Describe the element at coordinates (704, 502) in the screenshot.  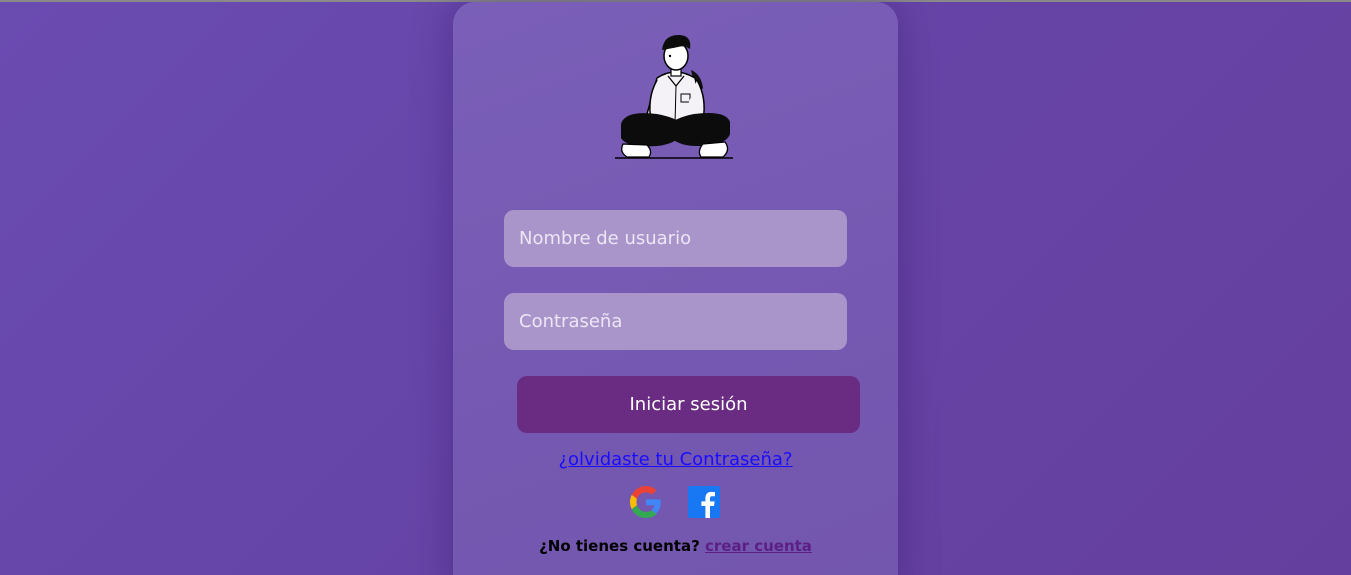
I see `facebook-icon` at that location.